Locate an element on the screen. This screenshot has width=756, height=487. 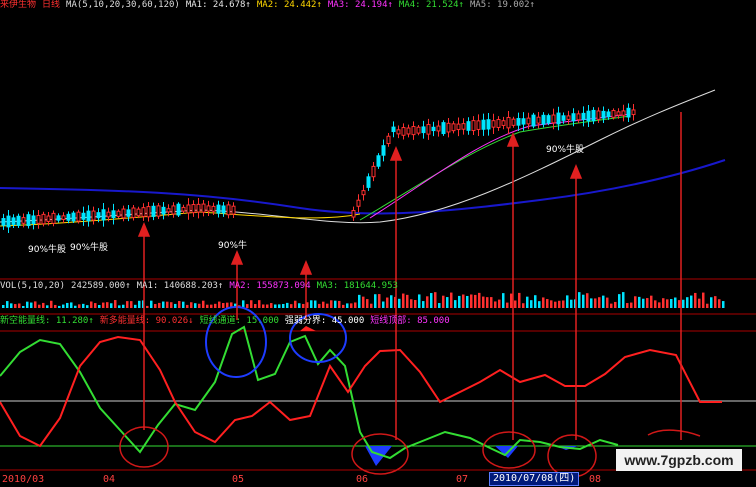
ma-params: MA(5,10,20,30,60,120) is located at coordinates (123, 5).